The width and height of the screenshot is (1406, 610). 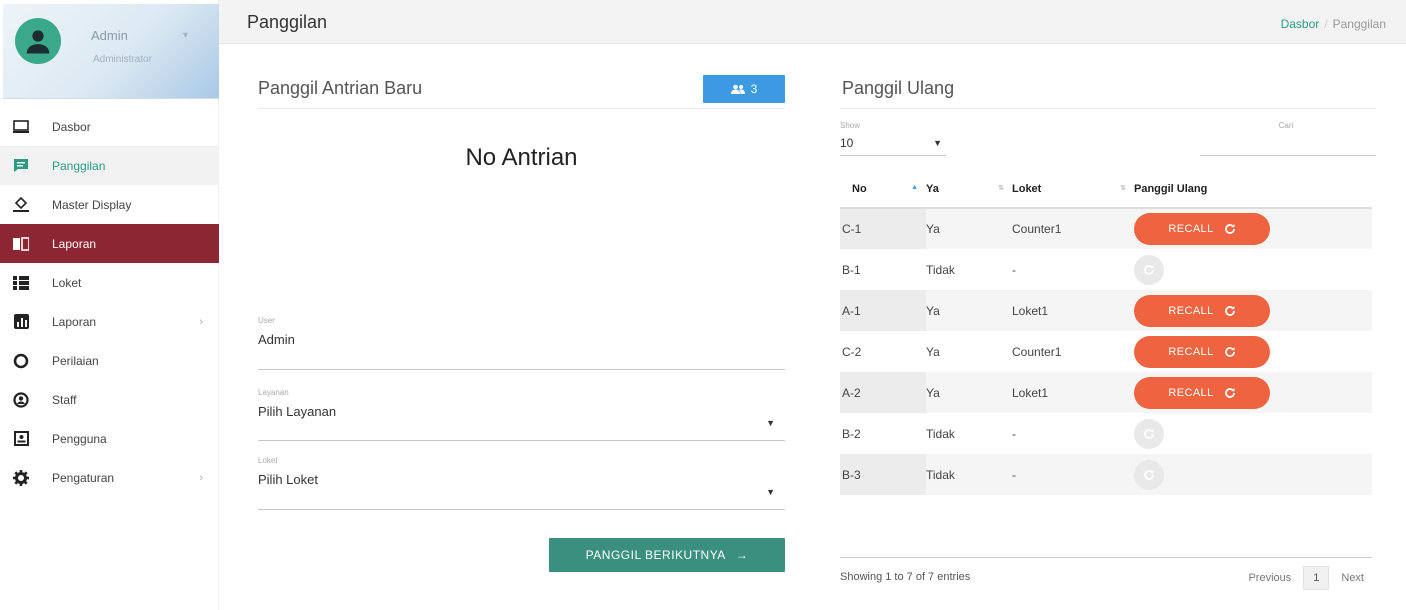 What do you see at coordinates (1316, 578) in the screenshot?
I see `pagination-page: 1` at bounding box center [1316, 578].